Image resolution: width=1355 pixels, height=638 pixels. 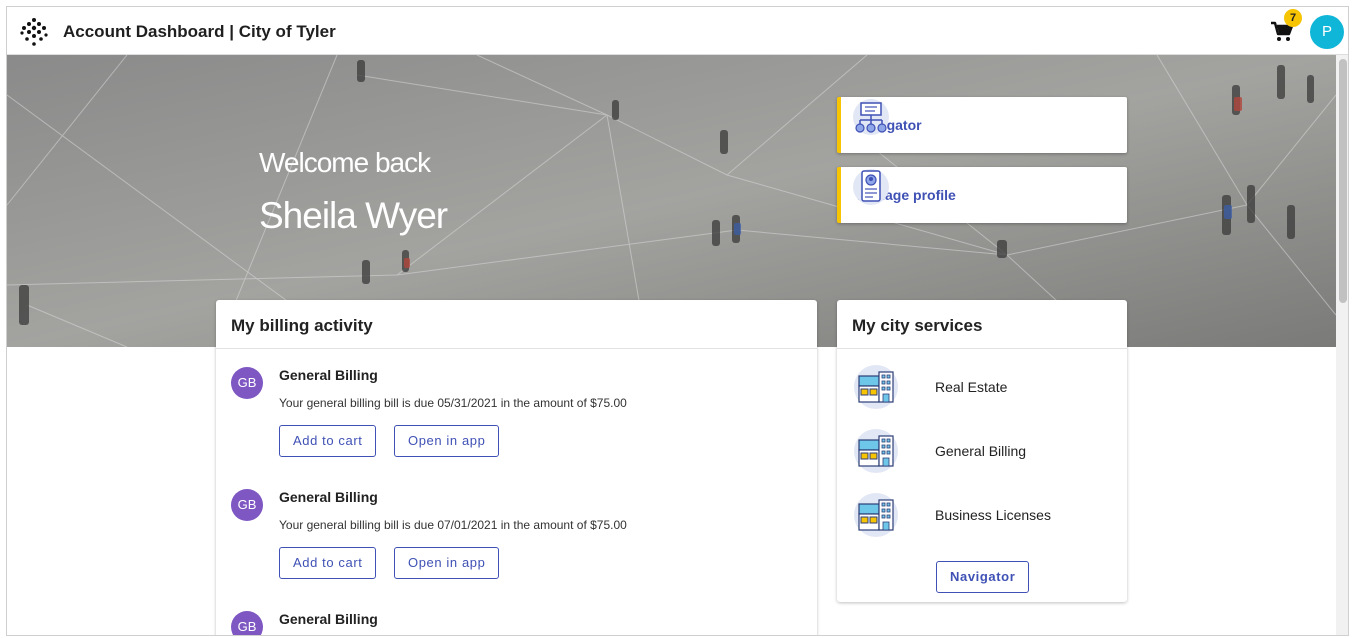 What do you see at coordinates (34, 32) in the screenshot?
I see `city-logo-icon` at bounding box center [34, 32].